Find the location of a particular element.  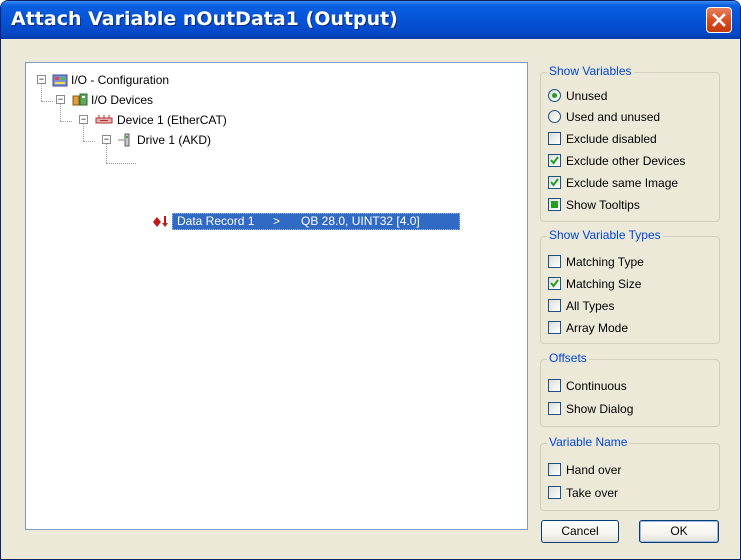

variable-name: Data Record 1 is located at coordinates (216, 221).